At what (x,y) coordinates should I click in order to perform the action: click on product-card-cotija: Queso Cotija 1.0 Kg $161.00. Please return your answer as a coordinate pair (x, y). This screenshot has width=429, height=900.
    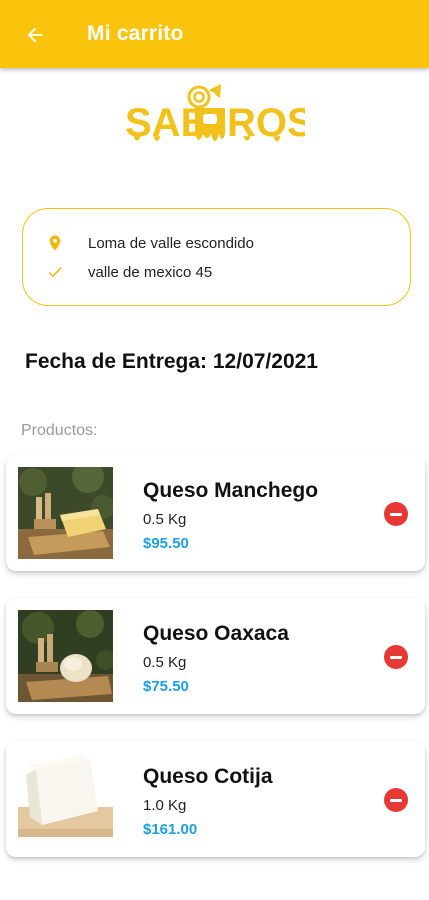
    Looking at the image, I should click on (215, 799).